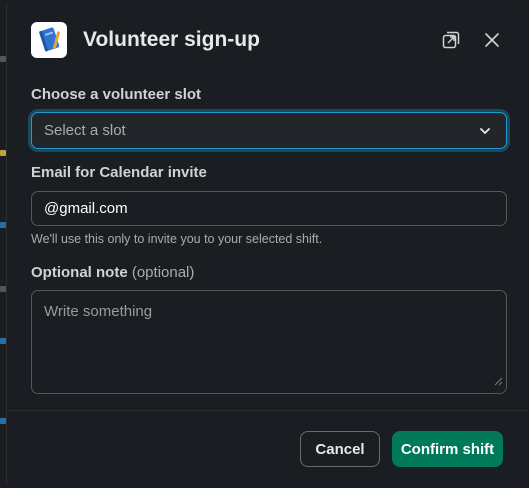 This screenshot has width=529, height=488. What do you see at coordinates (79, 272) in the screenshot?
I see `note-label-text: Optional note` at bounding box center [79, 272].